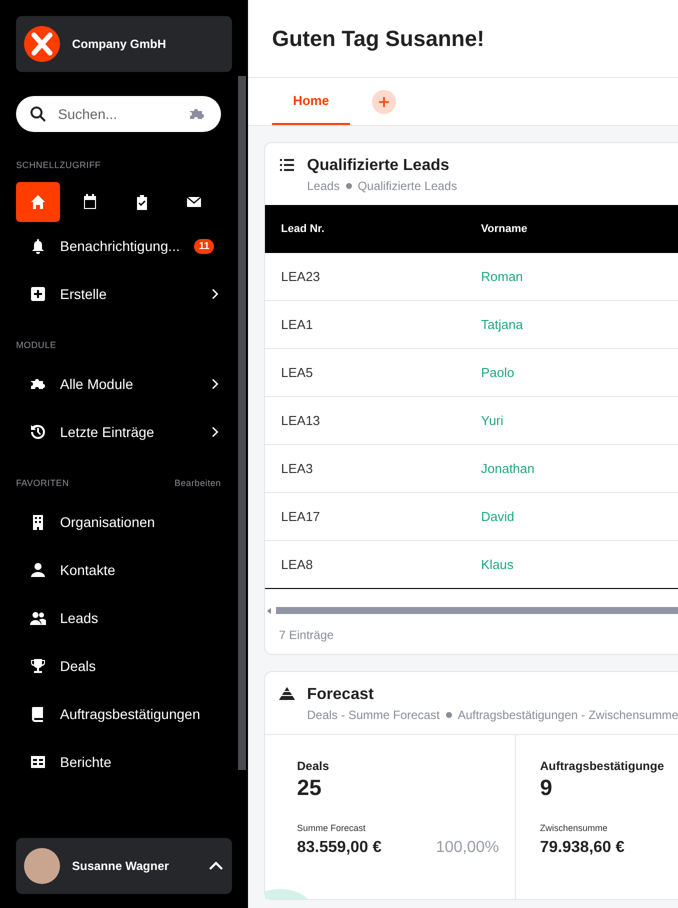 The height and width of the screenshot is (908, 678). I want to click on section-label: MODULE, so click(36, 345).